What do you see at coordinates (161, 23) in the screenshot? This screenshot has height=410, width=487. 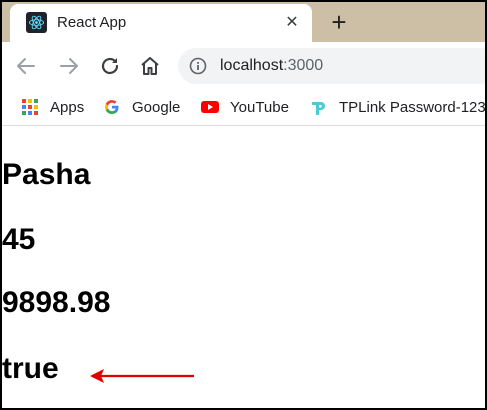 I see `tab-react-app: React App ✕` at bounding box center [161, 23].